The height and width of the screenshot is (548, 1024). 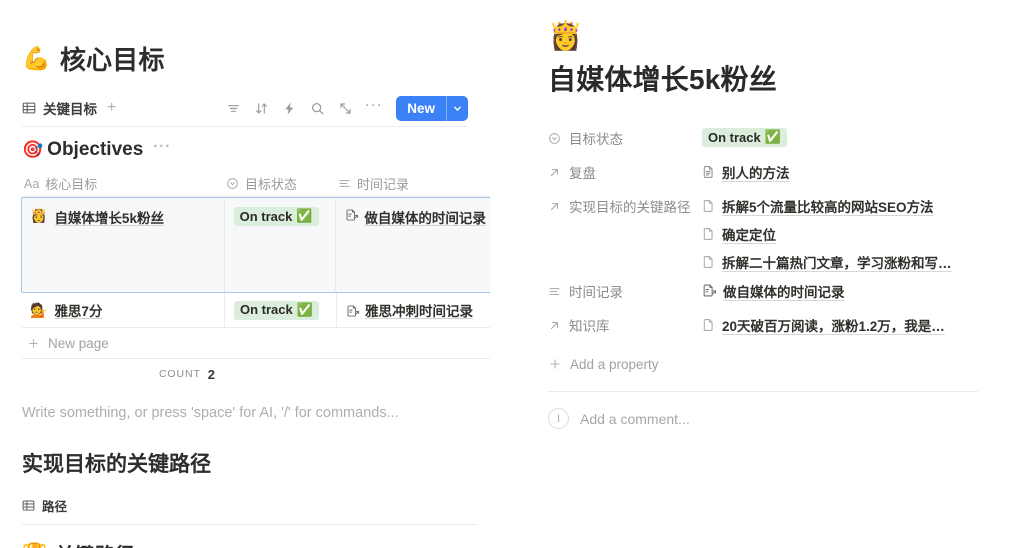 I want to click on row-time-record-cell: 做自媒体的时间记录, so click(x=412, y=245).